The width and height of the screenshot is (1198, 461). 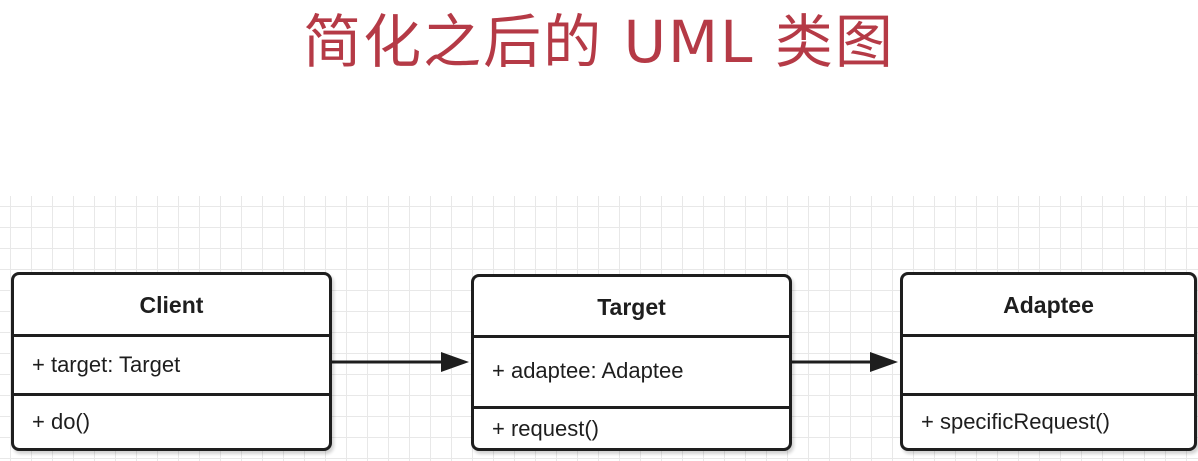 I want to click on uml-class-client: Client + target: Target + do(), so click(x=171, y=361).